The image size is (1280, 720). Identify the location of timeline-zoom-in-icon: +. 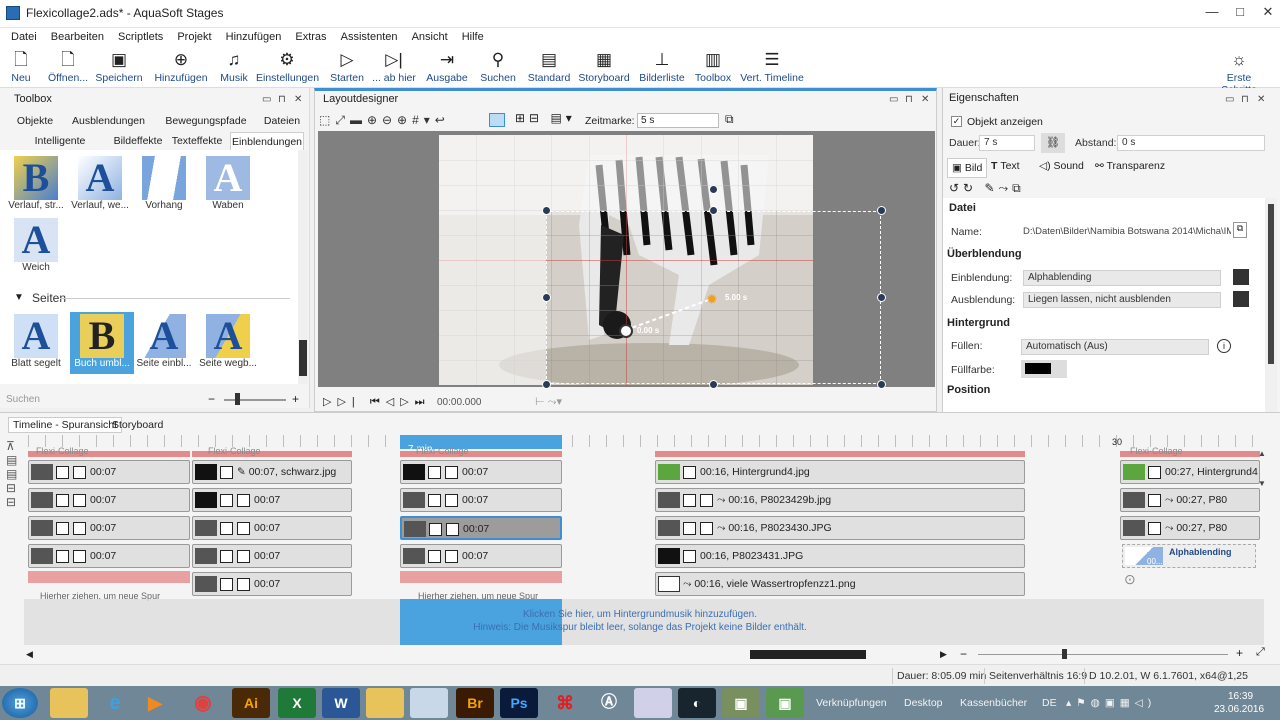
(1239, 653).